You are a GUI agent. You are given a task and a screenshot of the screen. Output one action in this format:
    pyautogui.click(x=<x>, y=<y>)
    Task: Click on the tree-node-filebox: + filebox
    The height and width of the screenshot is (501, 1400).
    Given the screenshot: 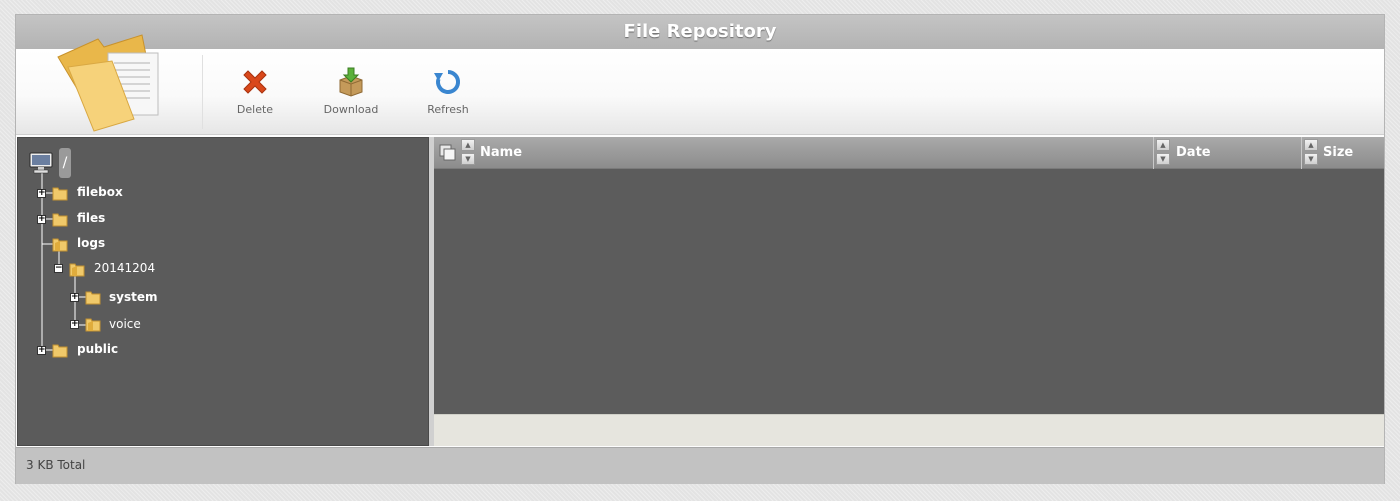 What is the action you would take?
    pyautogui.click(x=96, y=193)
    